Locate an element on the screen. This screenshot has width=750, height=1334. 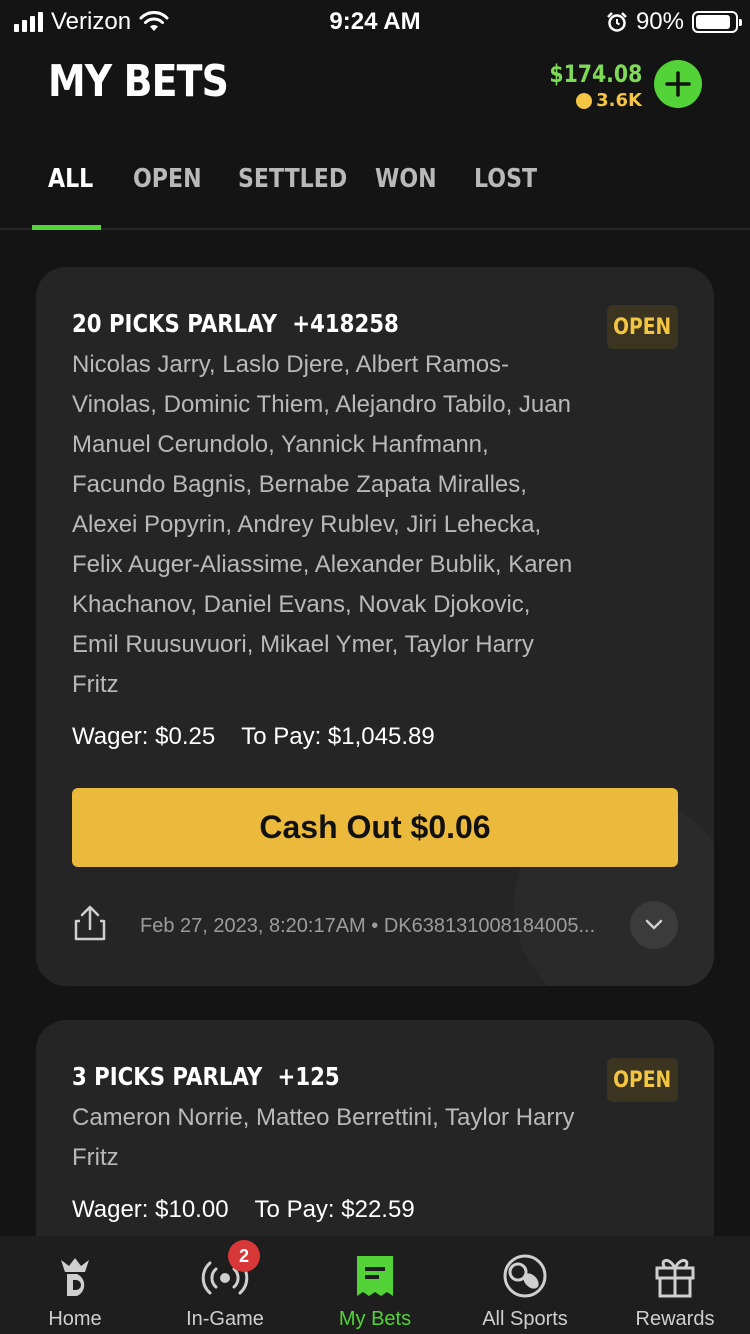
bet-filter-tabs: ALL OPEN SETTLED WON LOST is located at coordinates (375, 190).